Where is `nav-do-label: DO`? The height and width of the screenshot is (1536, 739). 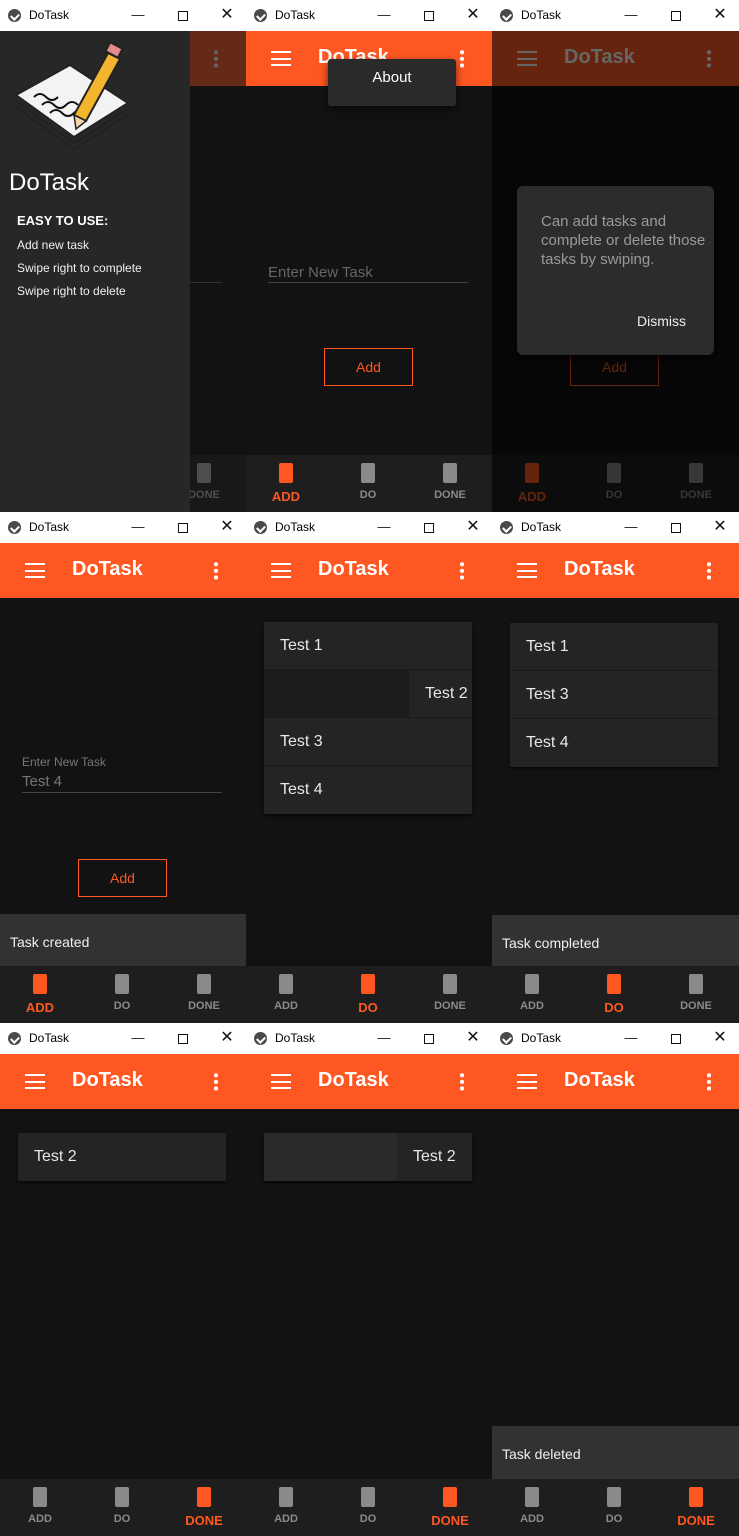
nav-do-label: DO is located at coordinates (122, 1006).